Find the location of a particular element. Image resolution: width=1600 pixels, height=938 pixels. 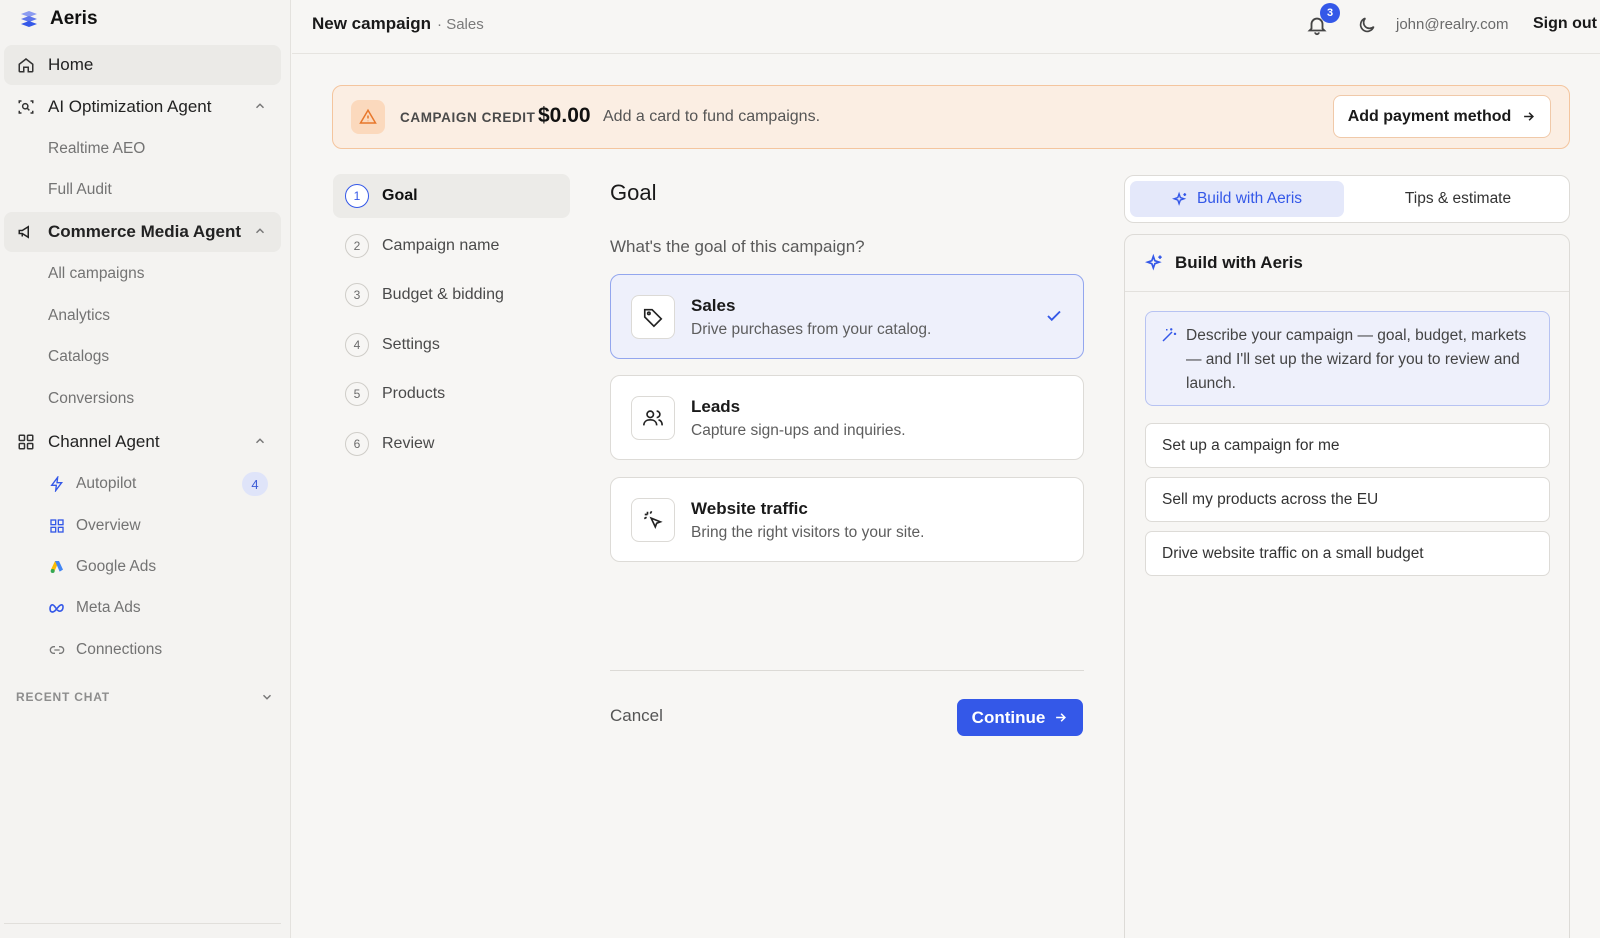

right-panel-tabs: Build with Aeris Tips & estimate is located at coordinates (1347, 199).